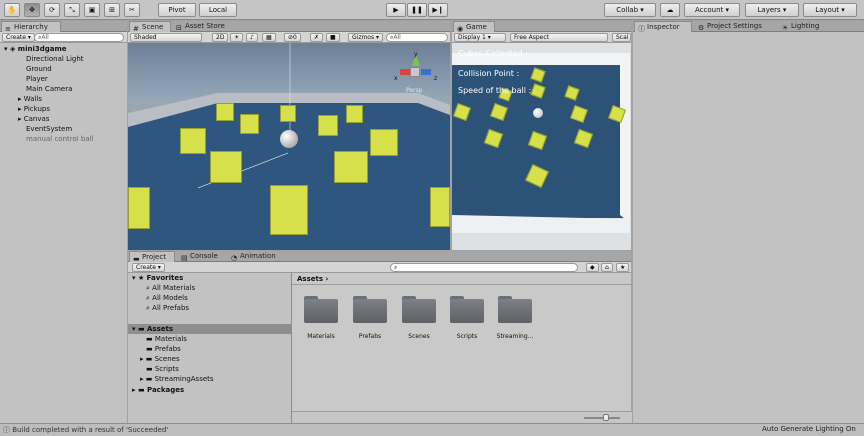 The width and height of the screenshot is (864, 436). Describe the element at coordinates (317, 37) in the screenshot. I see `tools-toggle: ✗` at that location.